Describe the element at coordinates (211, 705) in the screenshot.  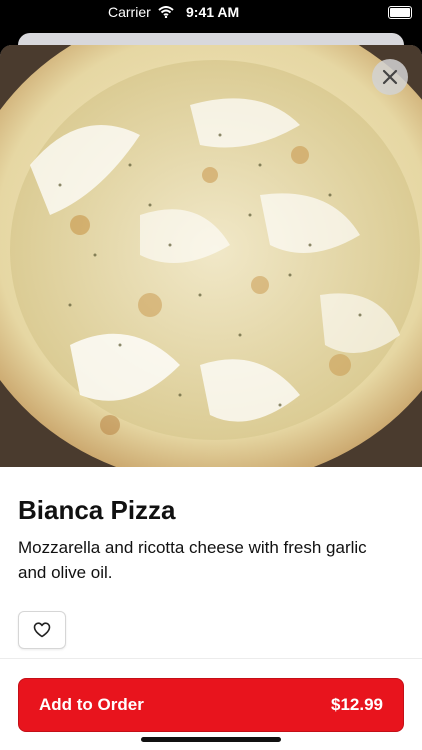
I see `add-to-order-button: Add to Order $12.99` at that location.